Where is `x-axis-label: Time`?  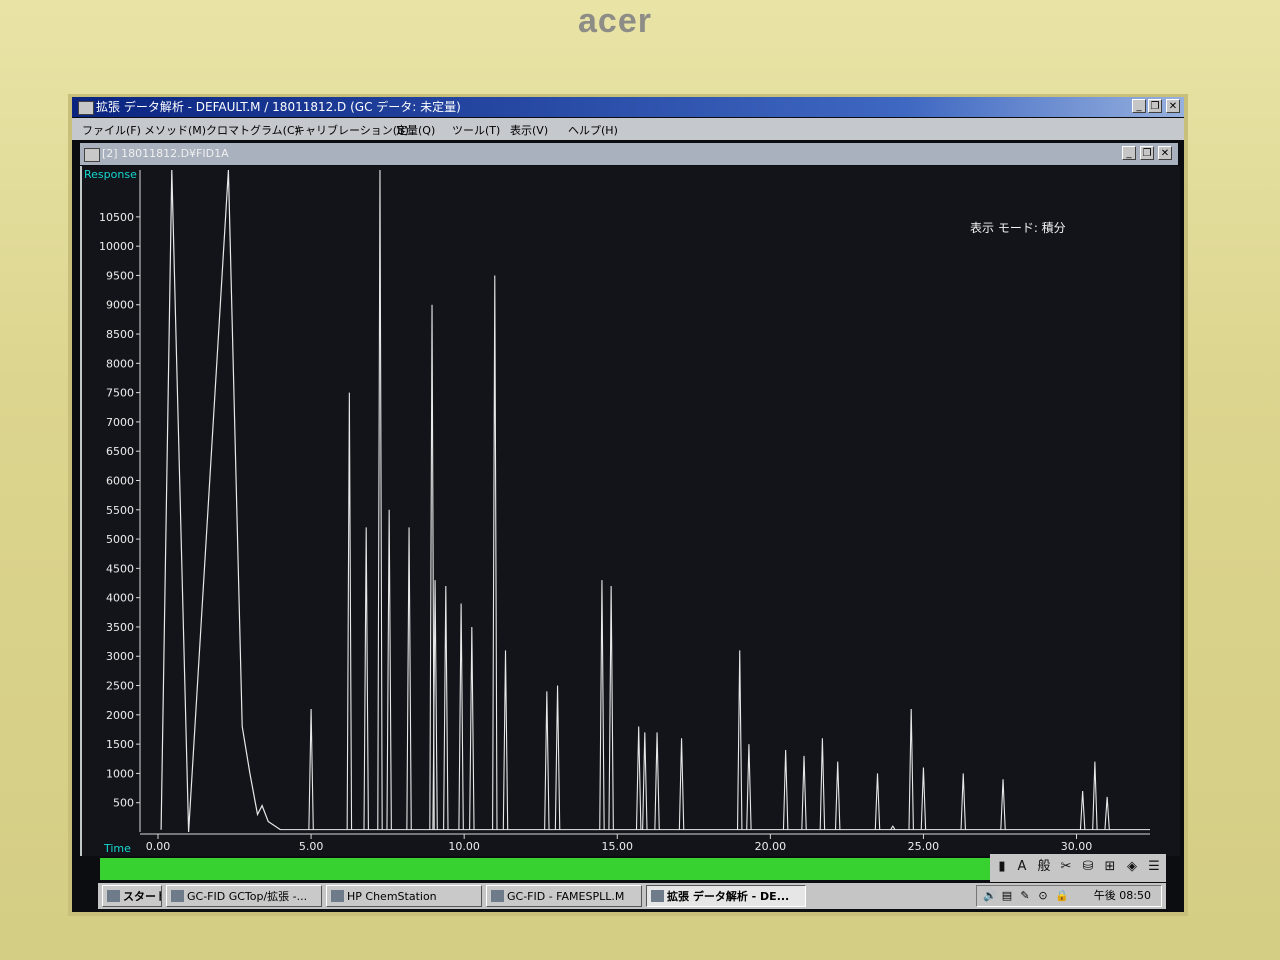 x-axis-label: Time is located at coordinates (117, 848).